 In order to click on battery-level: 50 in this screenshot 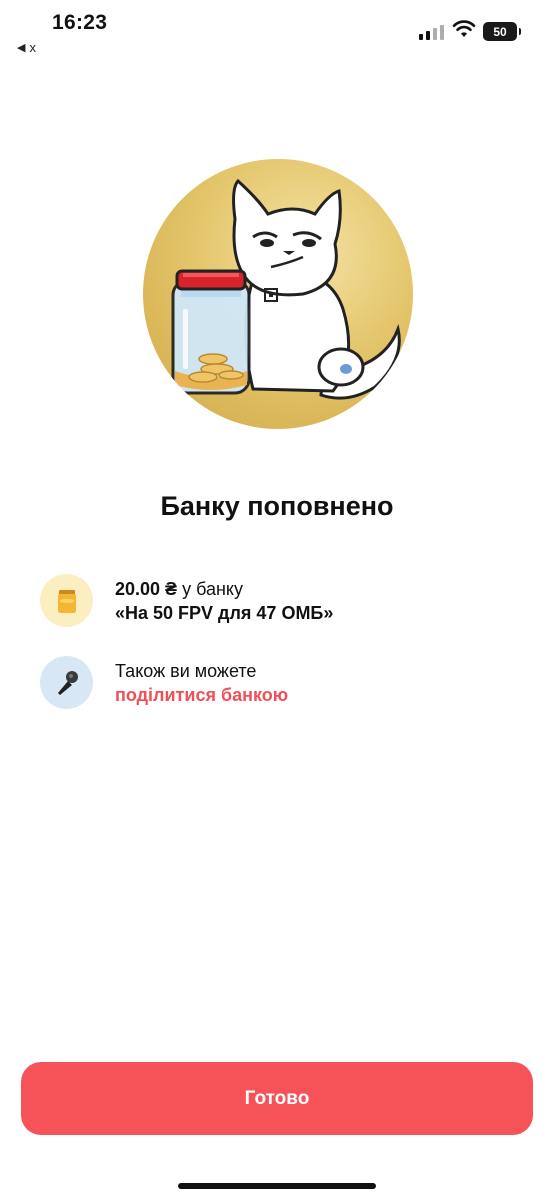, I will do `click(500, 31)`.